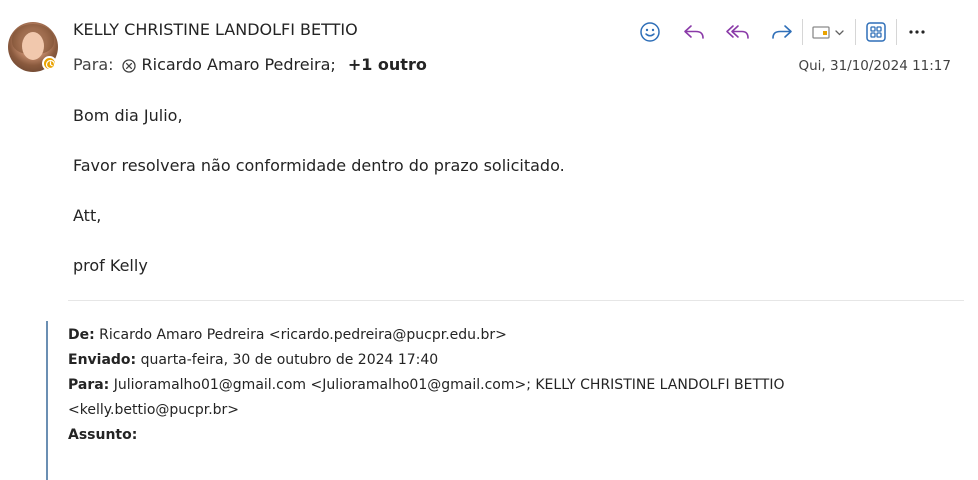  What do you see at coordinates (738, 32) in the screenshot?
I see `reply-all-icon` at bounding box center [738, 32].